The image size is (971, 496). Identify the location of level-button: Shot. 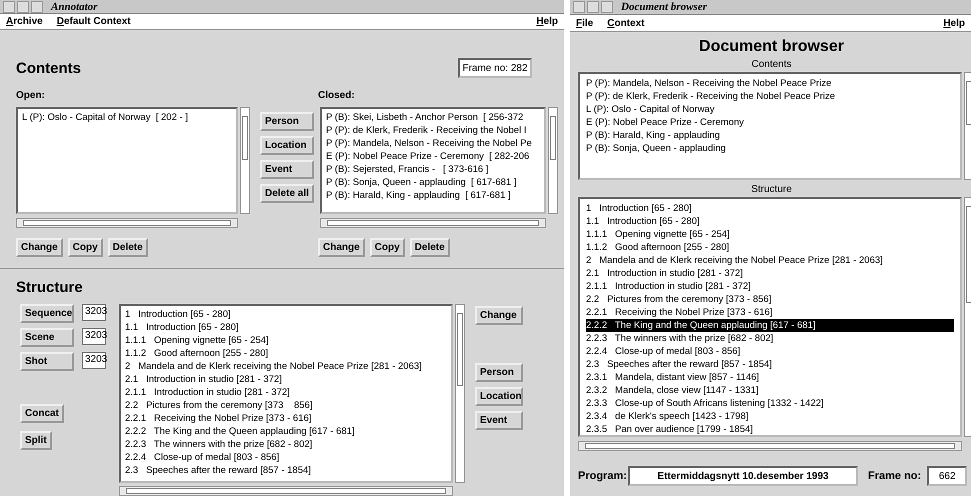
(47, 361).